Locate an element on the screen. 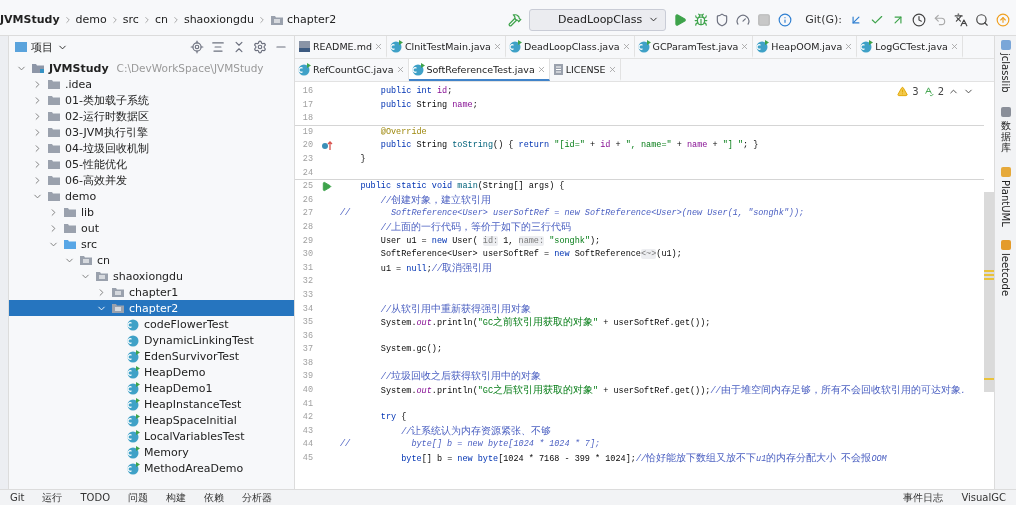  build-hammer-icon is located at coordinates (515, 19).